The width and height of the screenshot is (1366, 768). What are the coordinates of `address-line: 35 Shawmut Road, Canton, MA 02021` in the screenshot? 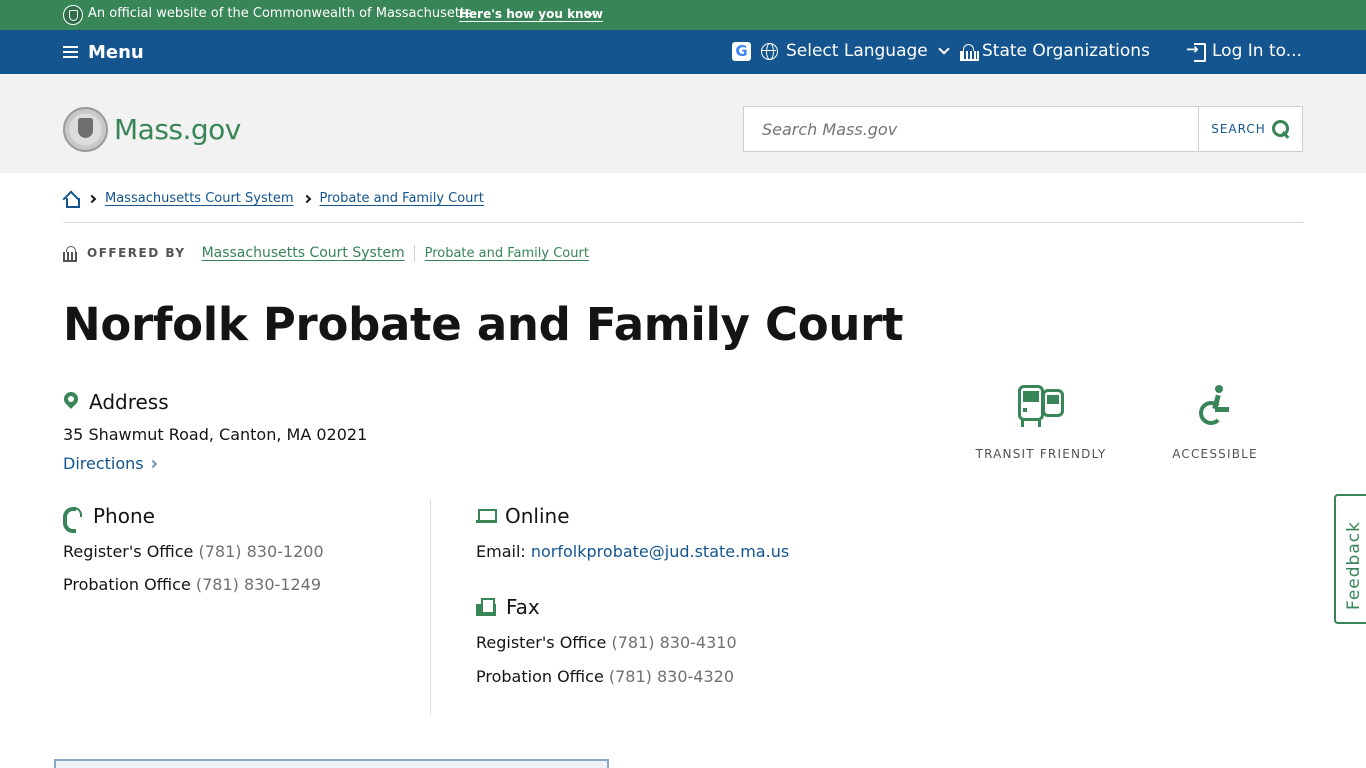 It's located at (215, 434).